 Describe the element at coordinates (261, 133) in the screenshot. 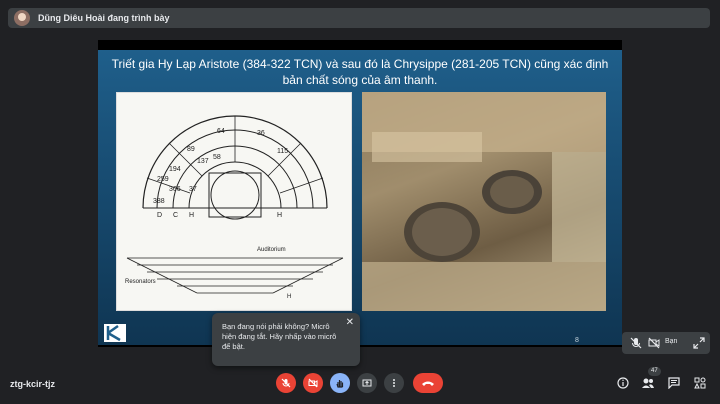

I see `svg-text: 36` at that location.